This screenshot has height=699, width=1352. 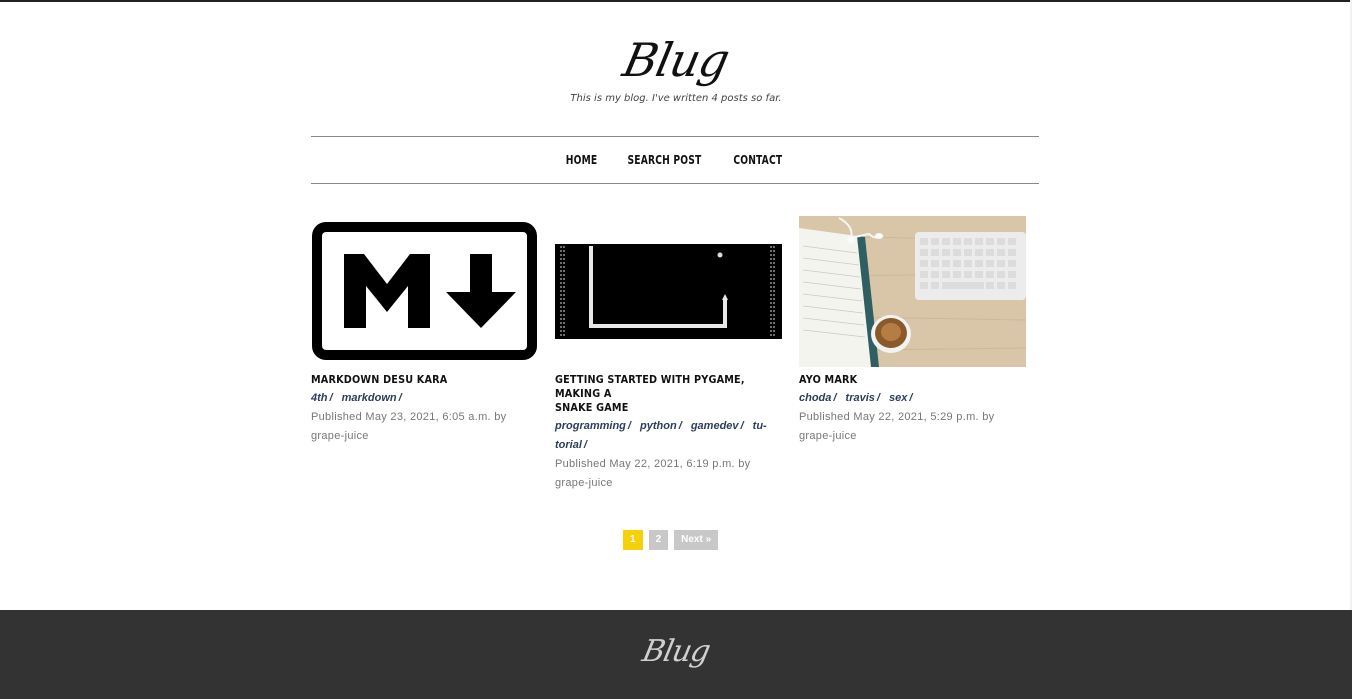 I want to click on nav-search-post: SEARCH POST, so click(x=665, y=160).